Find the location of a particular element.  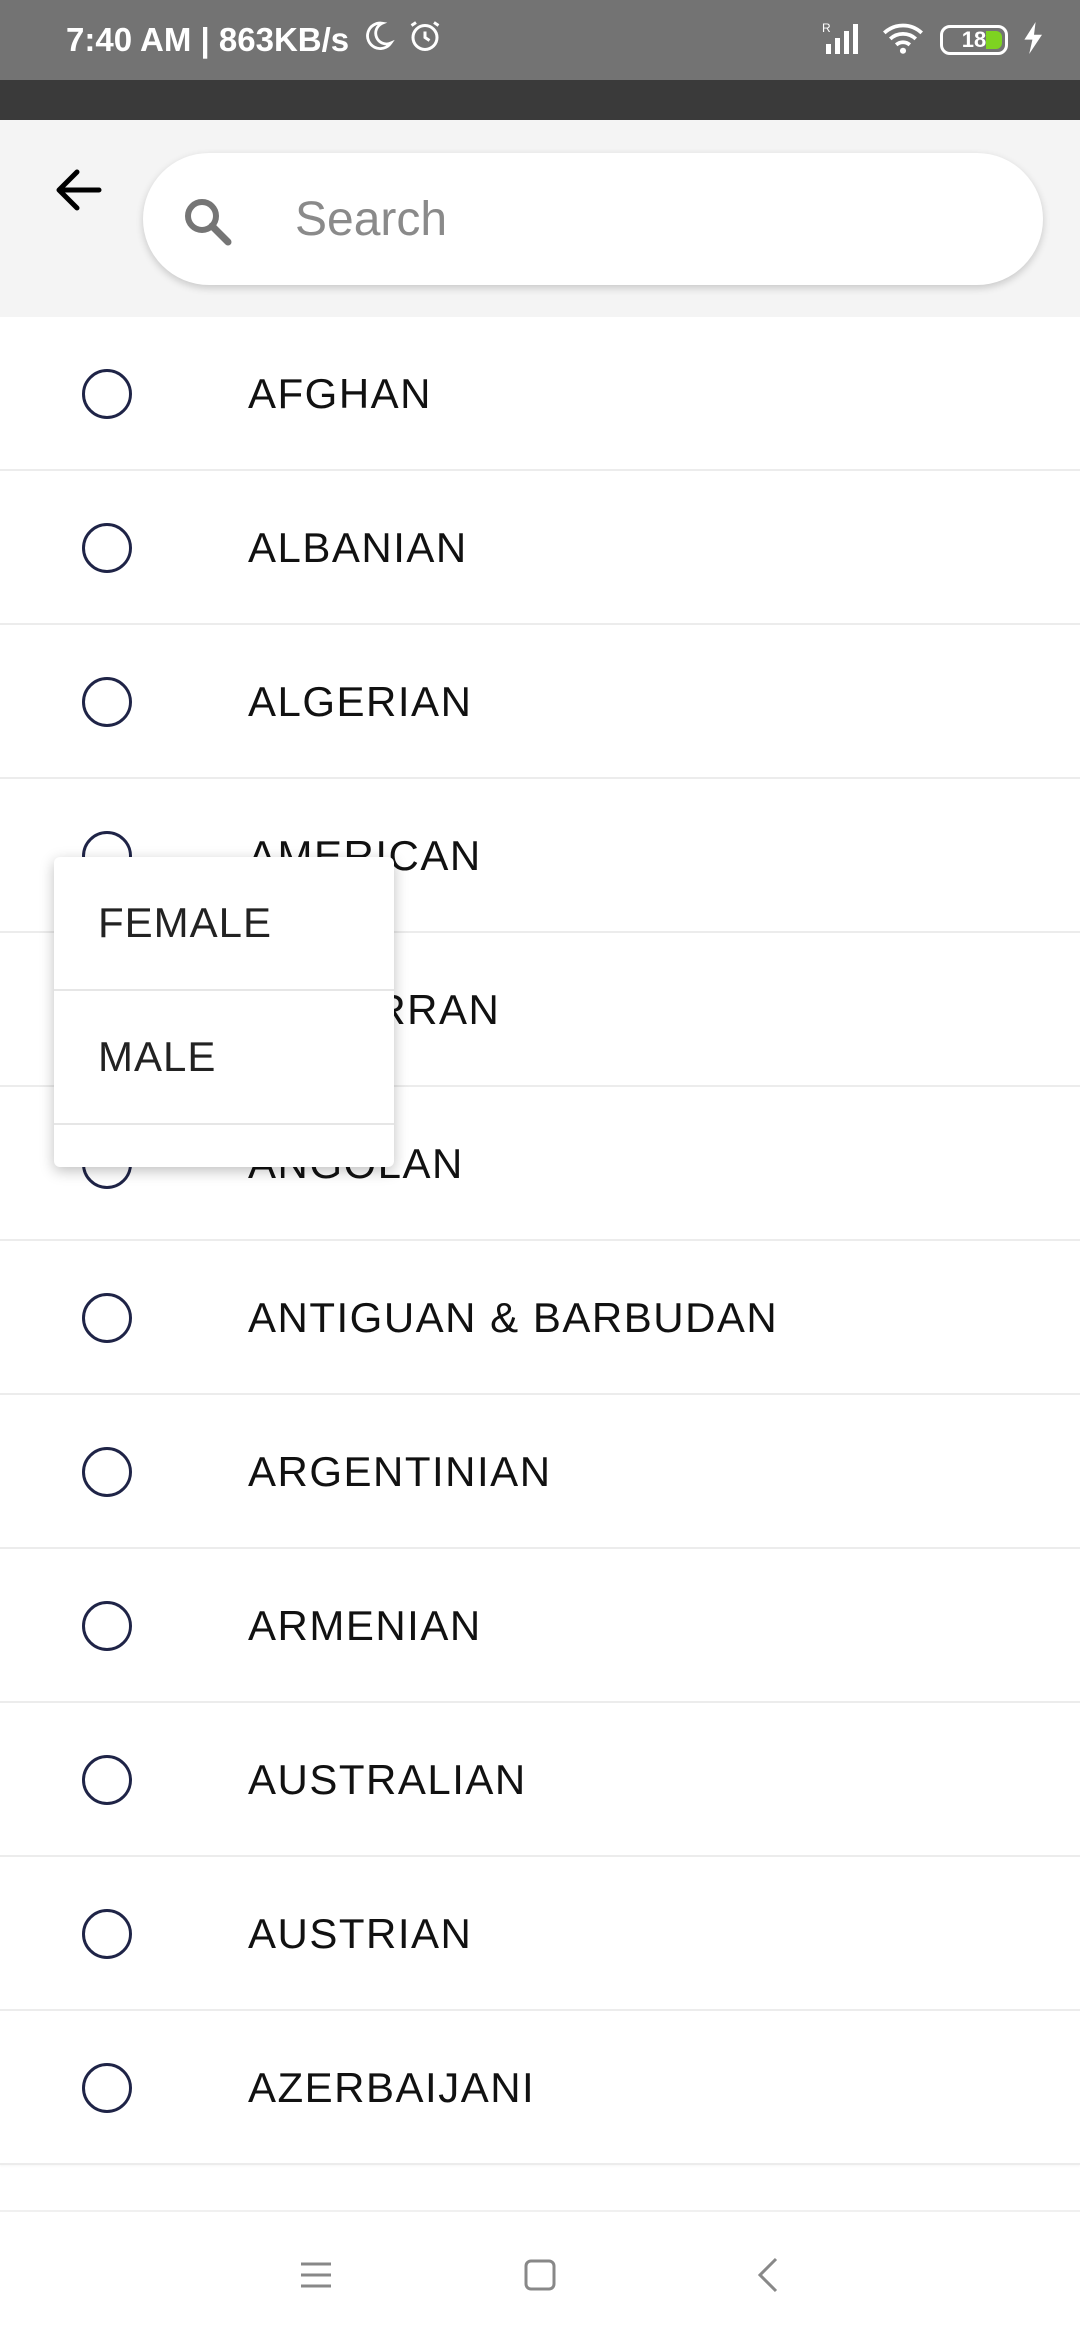

nav-back-button is located at coordinates (768, 2277).